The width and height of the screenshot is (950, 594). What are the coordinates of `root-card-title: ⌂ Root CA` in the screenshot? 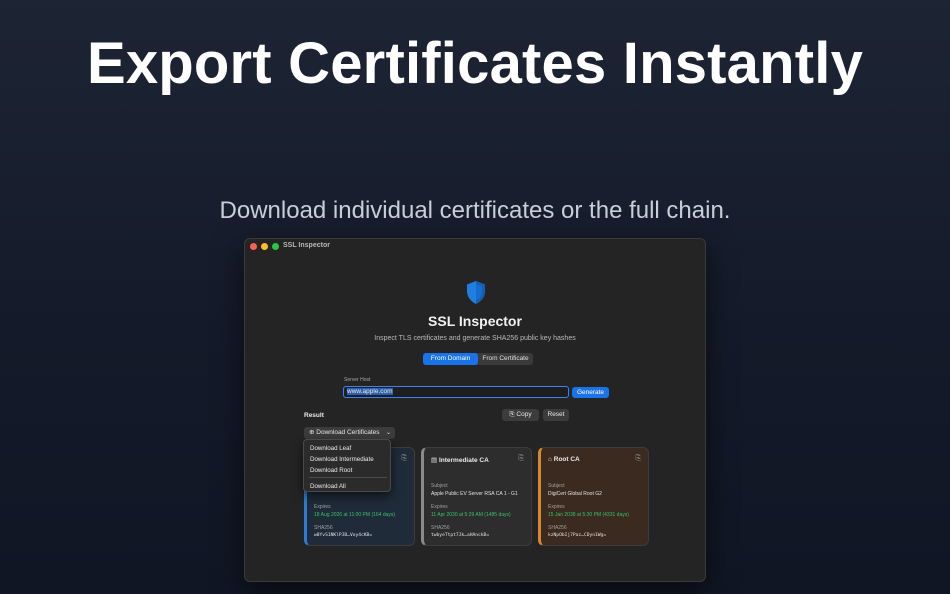 It's located at (564, 459).